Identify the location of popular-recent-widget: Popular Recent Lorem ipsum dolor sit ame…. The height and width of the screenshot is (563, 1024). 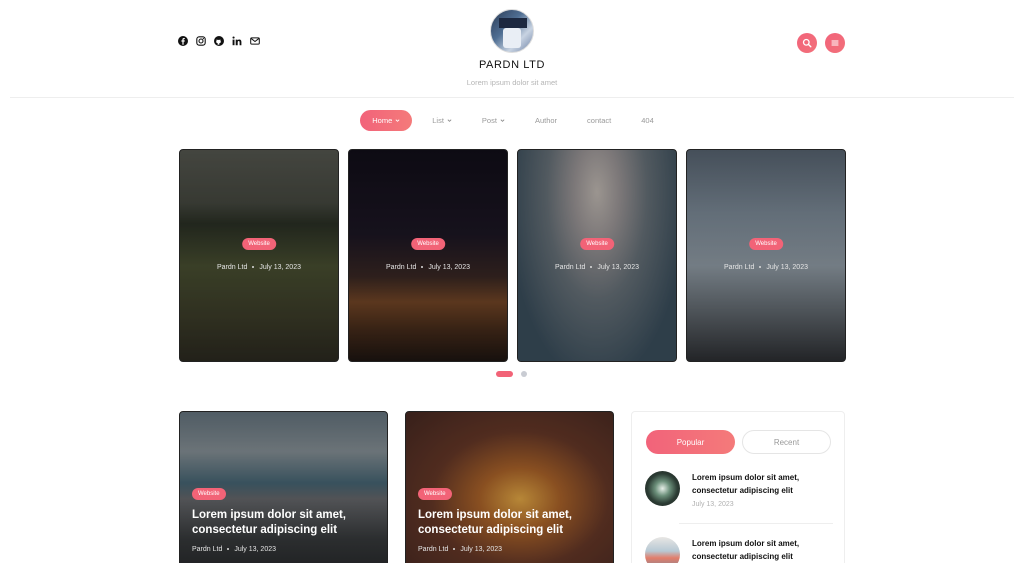
(738, 487).